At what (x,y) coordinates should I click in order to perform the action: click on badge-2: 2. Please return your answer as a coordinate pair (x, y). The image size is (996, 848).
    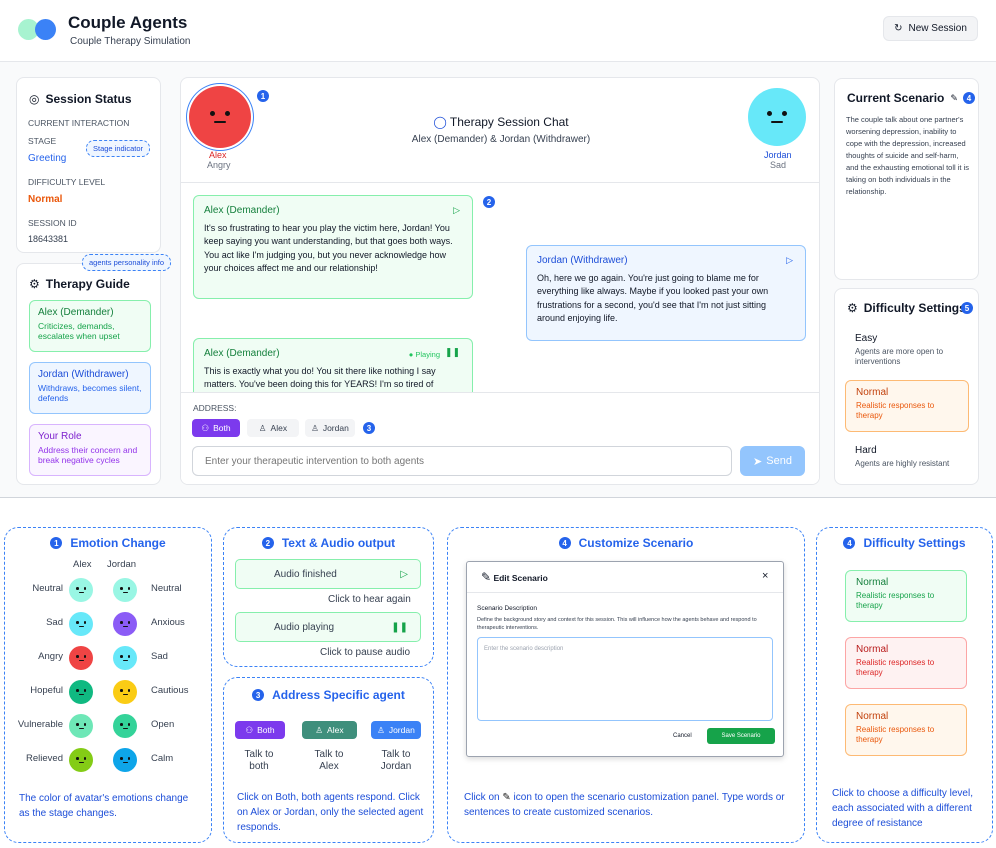
    Looking at the image, I should click on (489, 202).